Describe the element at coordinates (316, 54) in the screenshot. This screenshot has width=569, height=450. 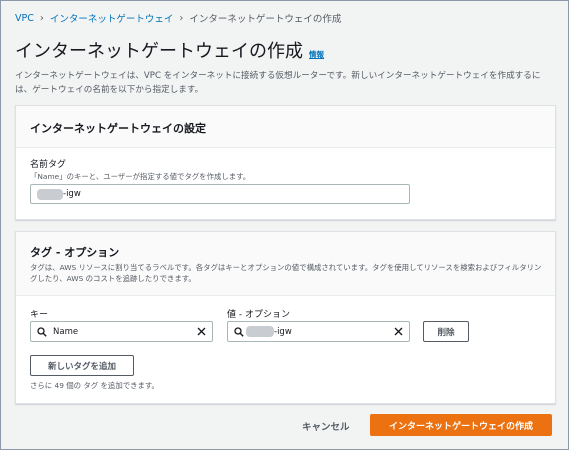
I see `info-link: 情報` at that location.